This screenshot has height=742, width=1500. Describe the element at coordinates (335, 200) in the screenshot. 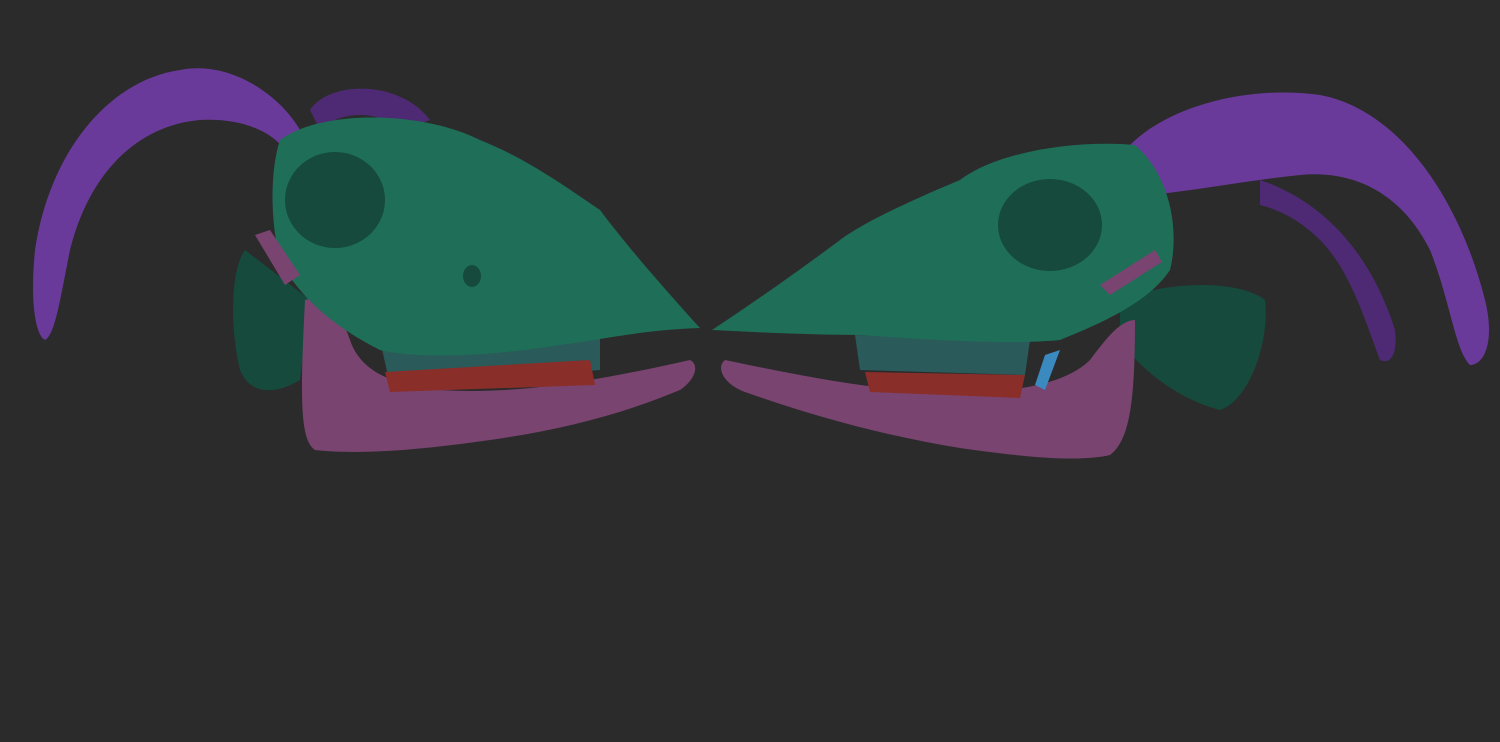

I see `left-eye-socket` at that location.